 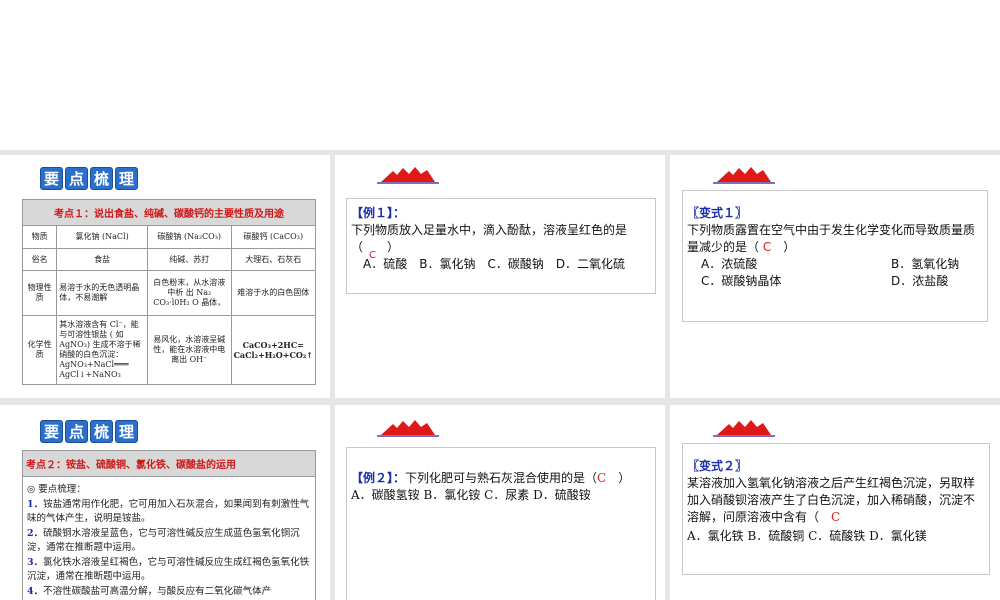 What do you see at coordinates (189, 293) in the screenshot?
I see `table-cell: 白色粉末，从水溶液中析 出 Na₂ CO₃·l0H₂ O 晶体，` at bounding box center [189, 293].